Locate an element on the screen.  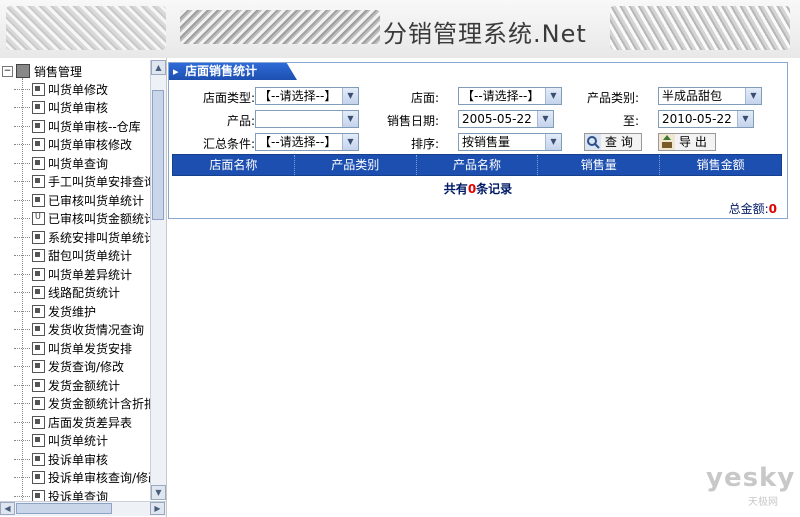
app-title: 分销管理系统.Net is located at coordinates (485, 34).